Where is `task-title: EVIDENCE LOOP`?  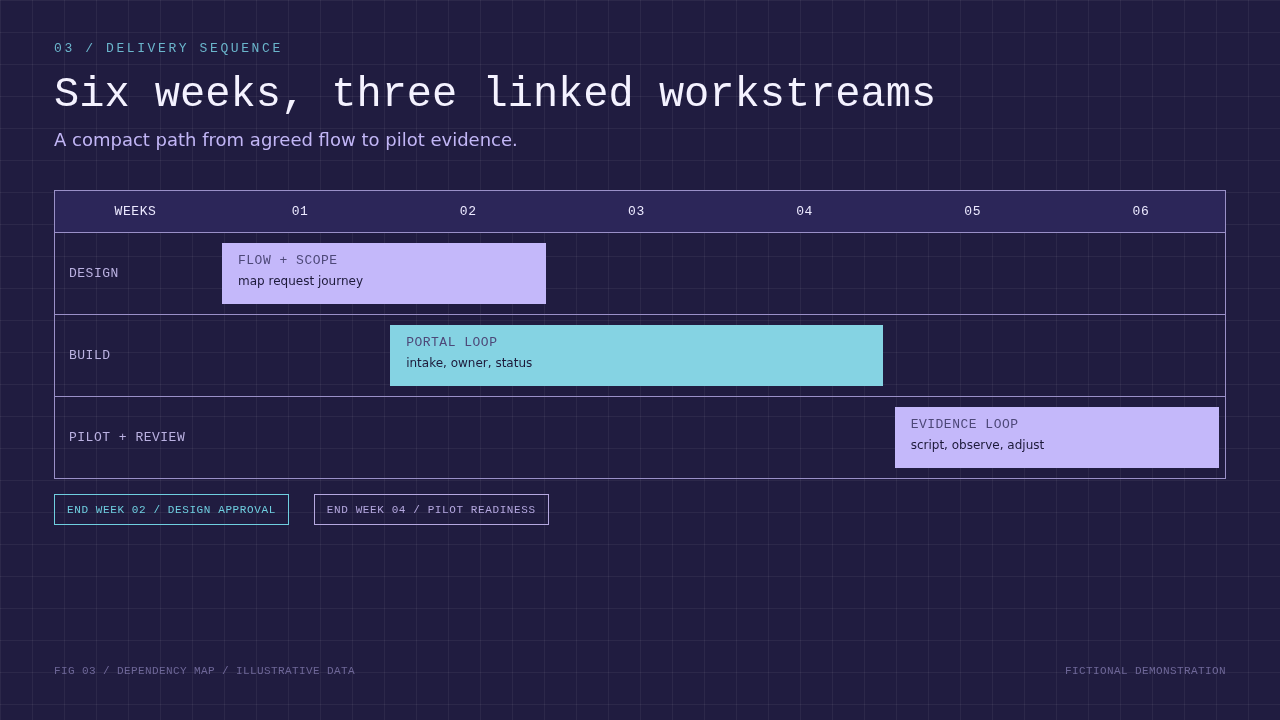 task-title: EVIDENCE LOOP is located at coordinates (964, 425).